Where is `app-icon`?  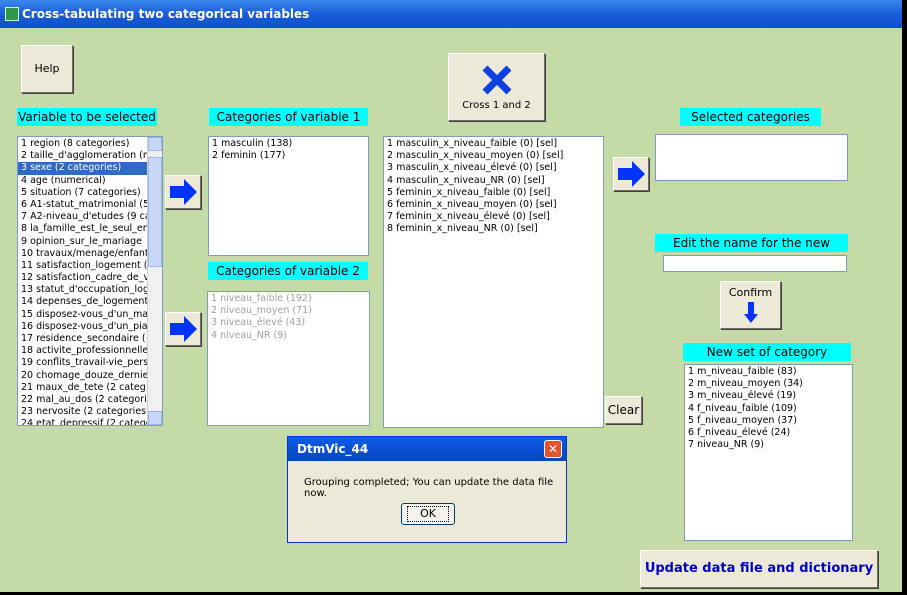
app-icon is located at coordinates (12, 14).